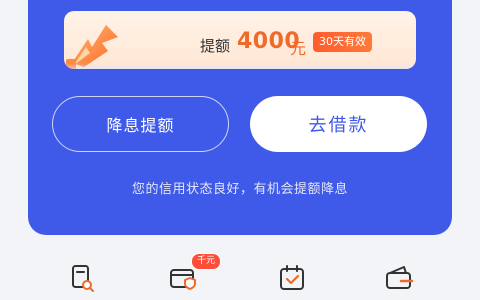 The image size is (480, 300). I want to click on rocket-arrow-icon, so click(92, 47).